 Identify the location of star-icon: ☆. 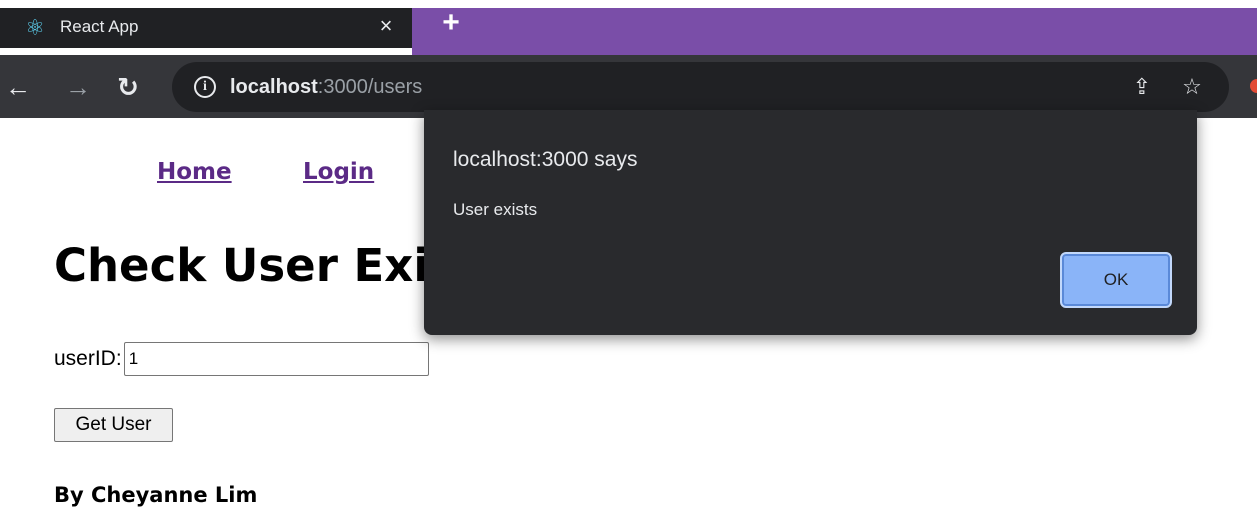
(1192, 87).